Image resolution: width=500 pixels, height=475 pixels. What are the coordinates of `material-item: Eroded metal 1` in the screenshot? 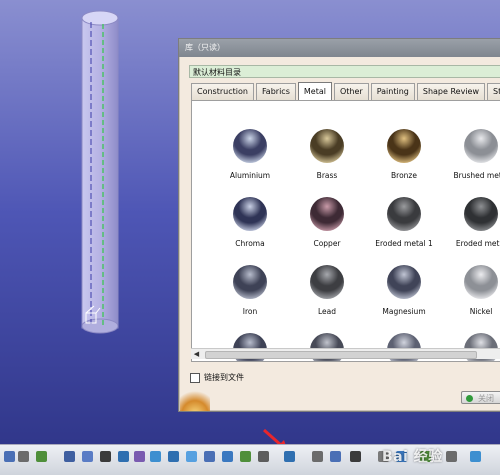 It's located at (404, 222).